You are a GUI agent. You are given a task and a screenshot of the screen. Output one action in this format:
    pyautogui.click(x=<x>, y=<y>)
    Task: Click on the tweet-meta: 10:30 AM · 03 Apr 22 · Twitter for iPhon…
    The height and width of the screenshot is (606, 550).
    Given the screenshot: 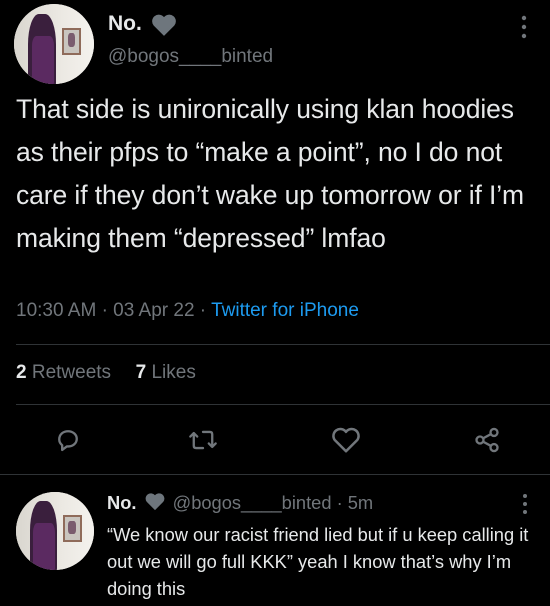 What is the action you would take?
    pyautogui.click(x=187, y=311)
    